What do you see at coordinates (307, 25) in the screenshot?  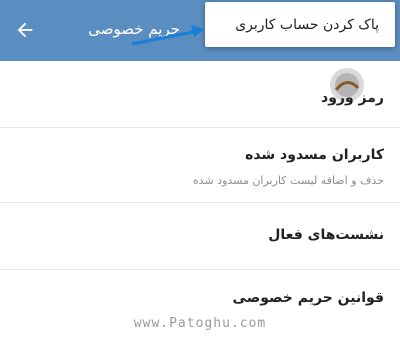 I see `delete-account-menu-item: پاک کردن حساب کاربری` at bounding box center [307, 25].